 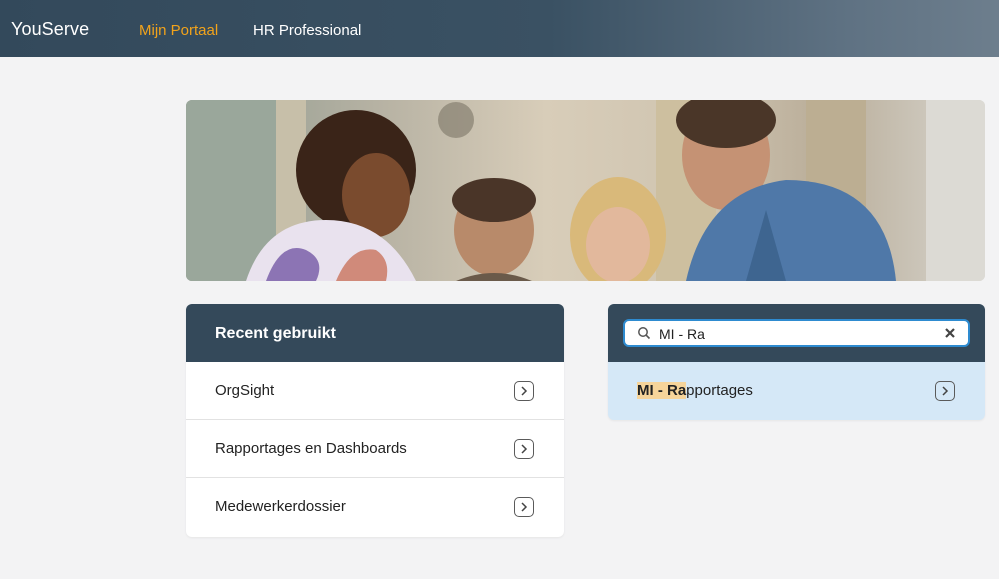 I want to click on result-match-highlight: MI - Ra, so click(x=662, y=390).